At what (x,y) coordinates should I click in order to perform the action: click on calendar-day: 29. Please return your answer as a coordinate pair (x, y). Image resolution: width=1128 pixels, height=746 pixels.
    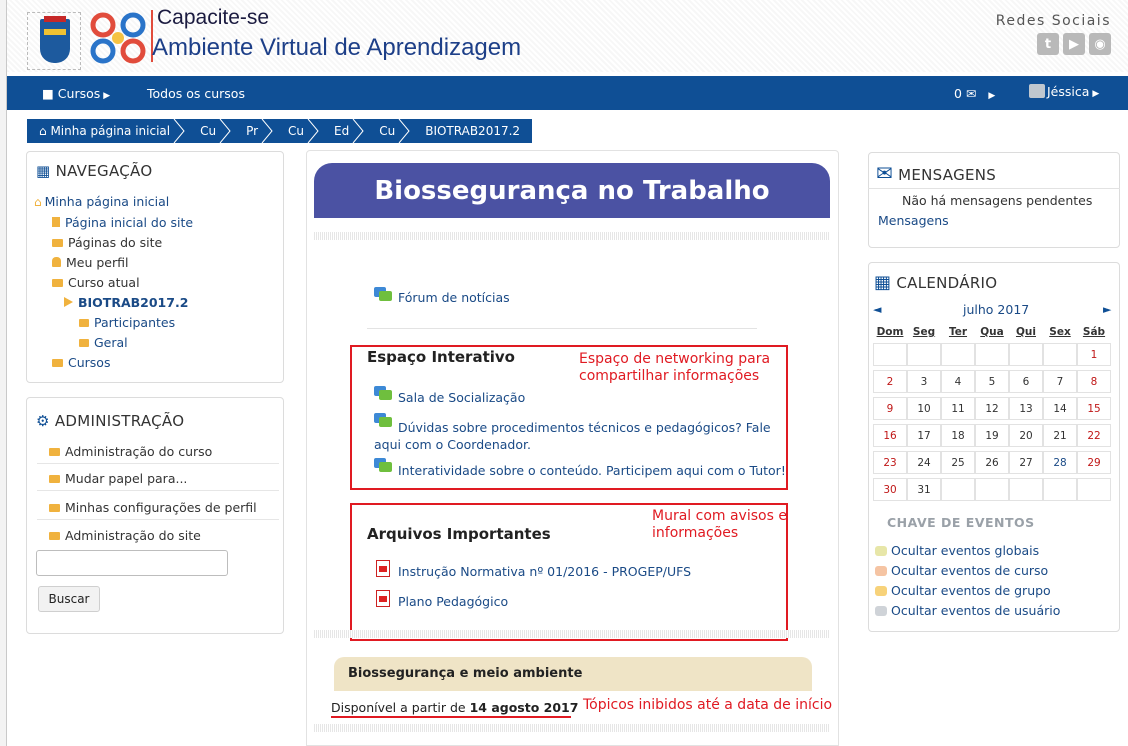
    Looking at the image, I should click on (1094, 462).